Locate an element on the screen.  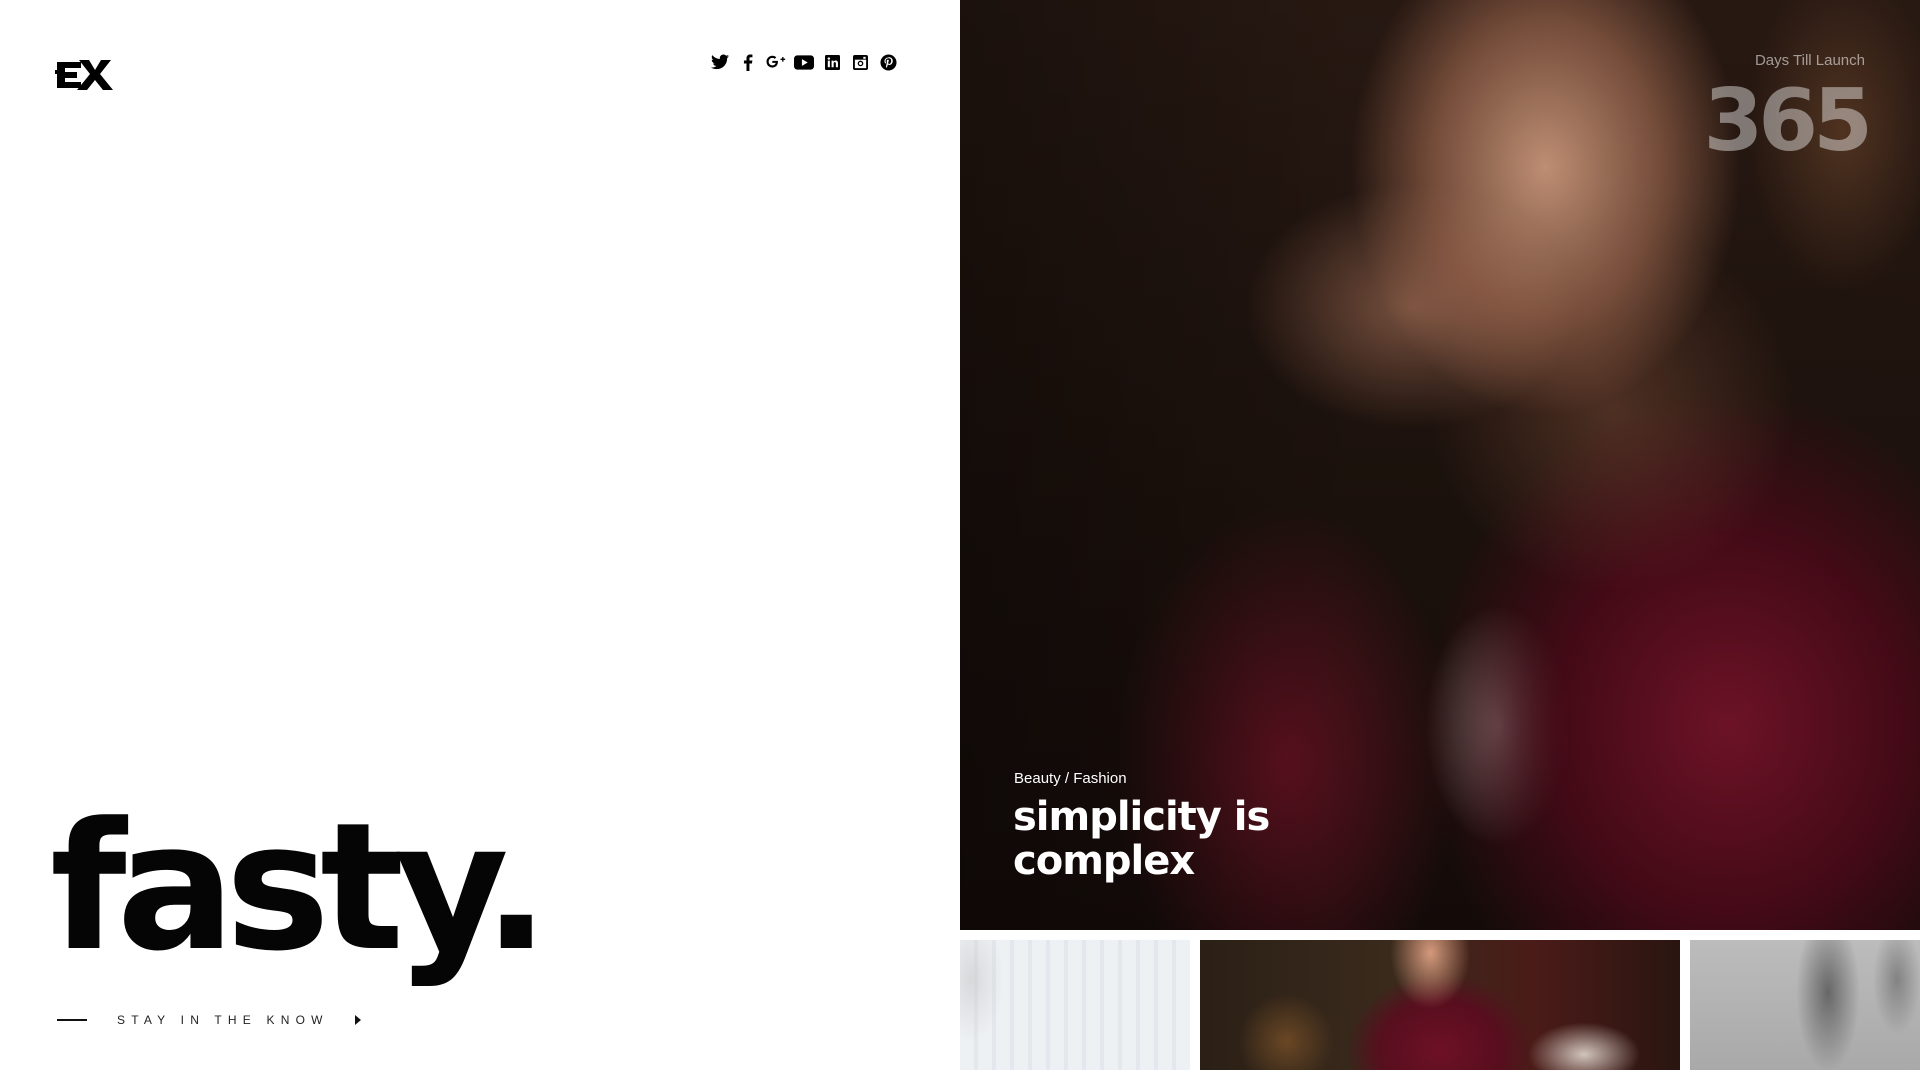
brand-name: fasty. is located at coordinates (300, 887).